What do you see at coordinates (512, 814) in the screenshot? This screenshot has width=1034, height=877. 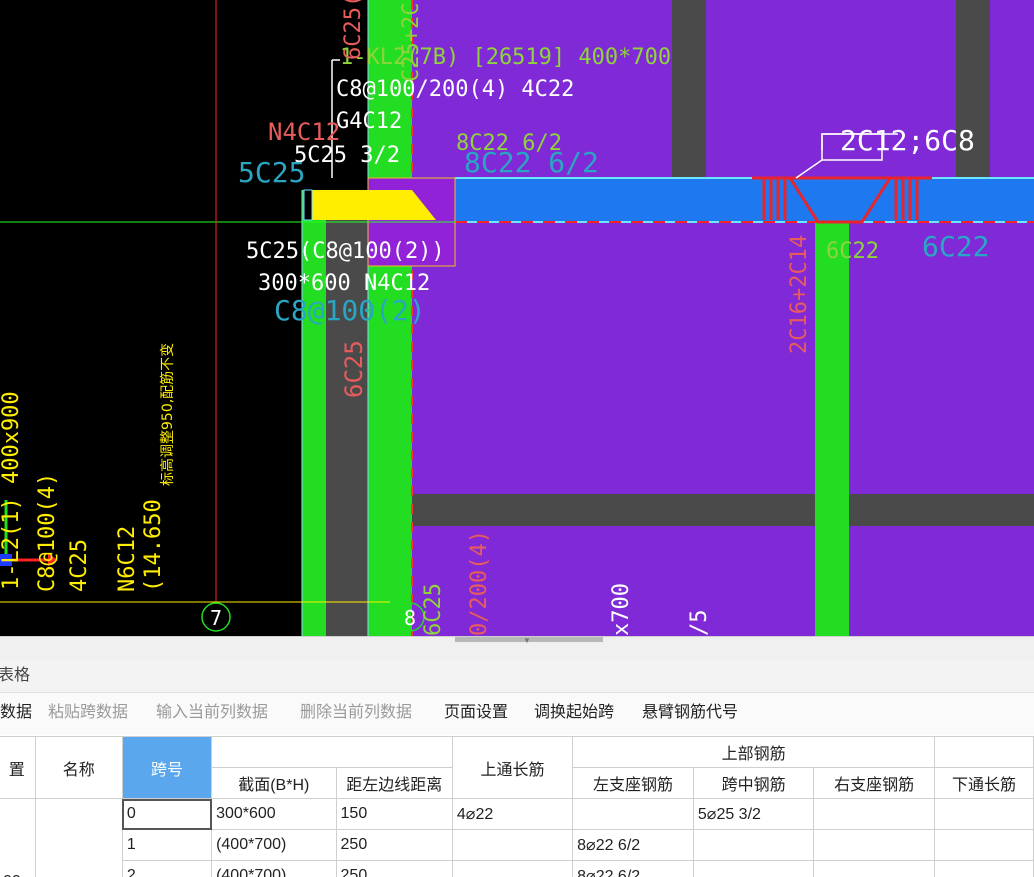 I see `cell-top-through: 4⌀22` at bounding box center [512, 814].